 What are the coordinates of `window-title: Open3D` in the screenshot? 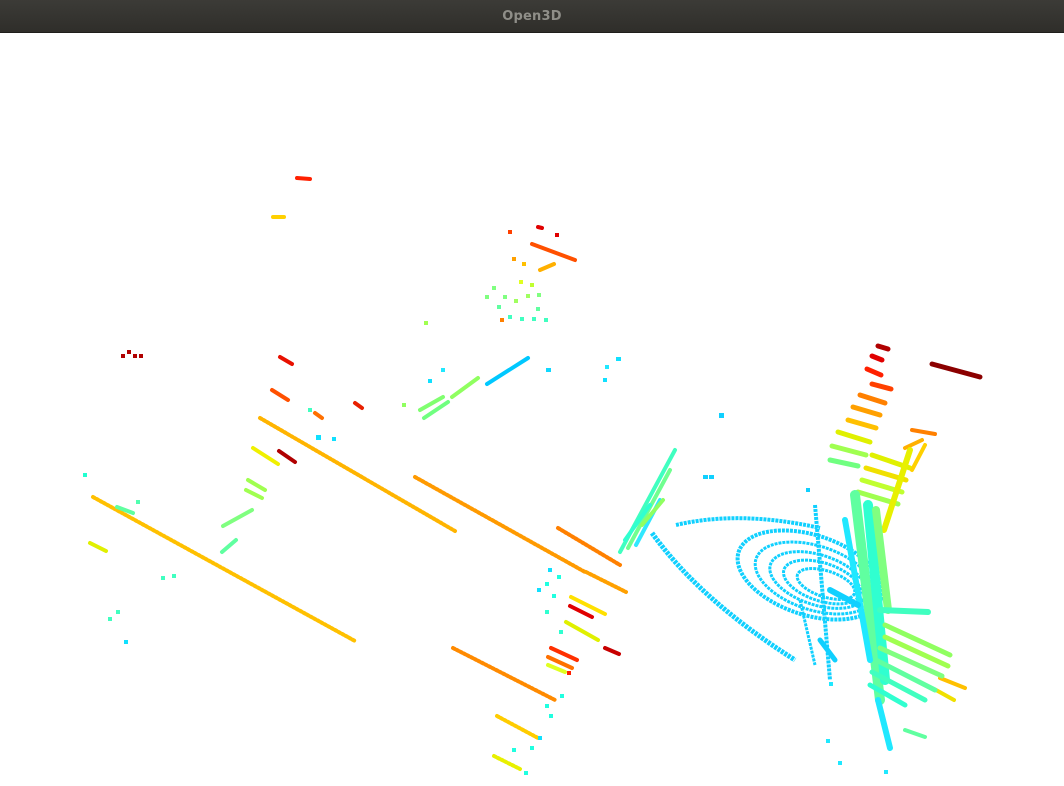 It's located at (532, 16).